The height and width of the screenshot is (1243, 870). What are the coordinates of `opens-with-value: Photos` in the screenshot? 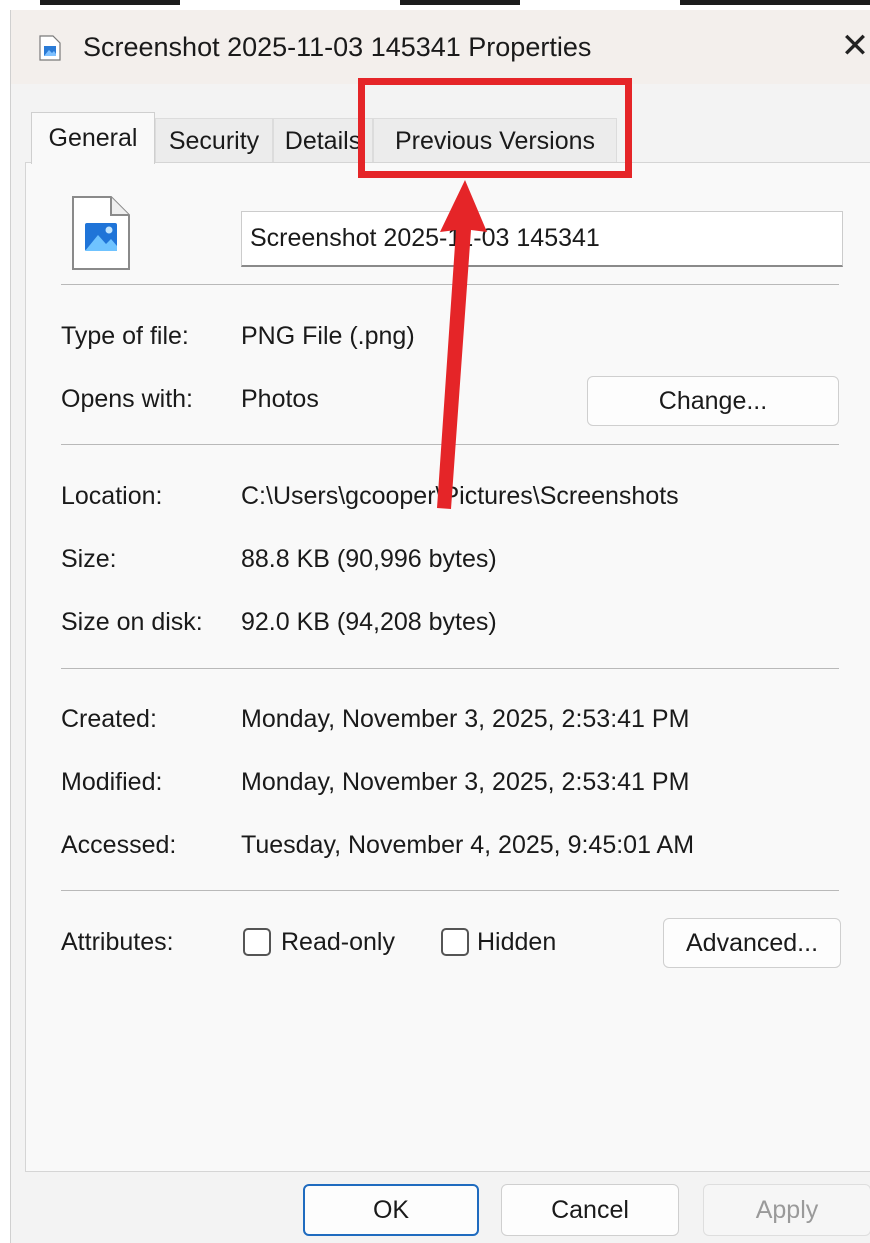 It's located at (280, 399).